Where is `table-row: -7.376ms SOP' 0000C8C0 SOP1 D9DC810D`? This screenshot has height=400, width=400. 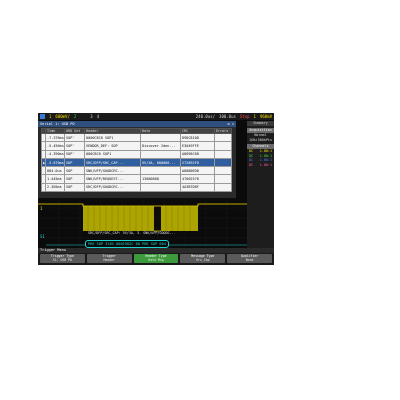 table-row: -7.376ms SOP' 0000C8C0 SOP1 D9DC810D is located at coordinates (136, 137).